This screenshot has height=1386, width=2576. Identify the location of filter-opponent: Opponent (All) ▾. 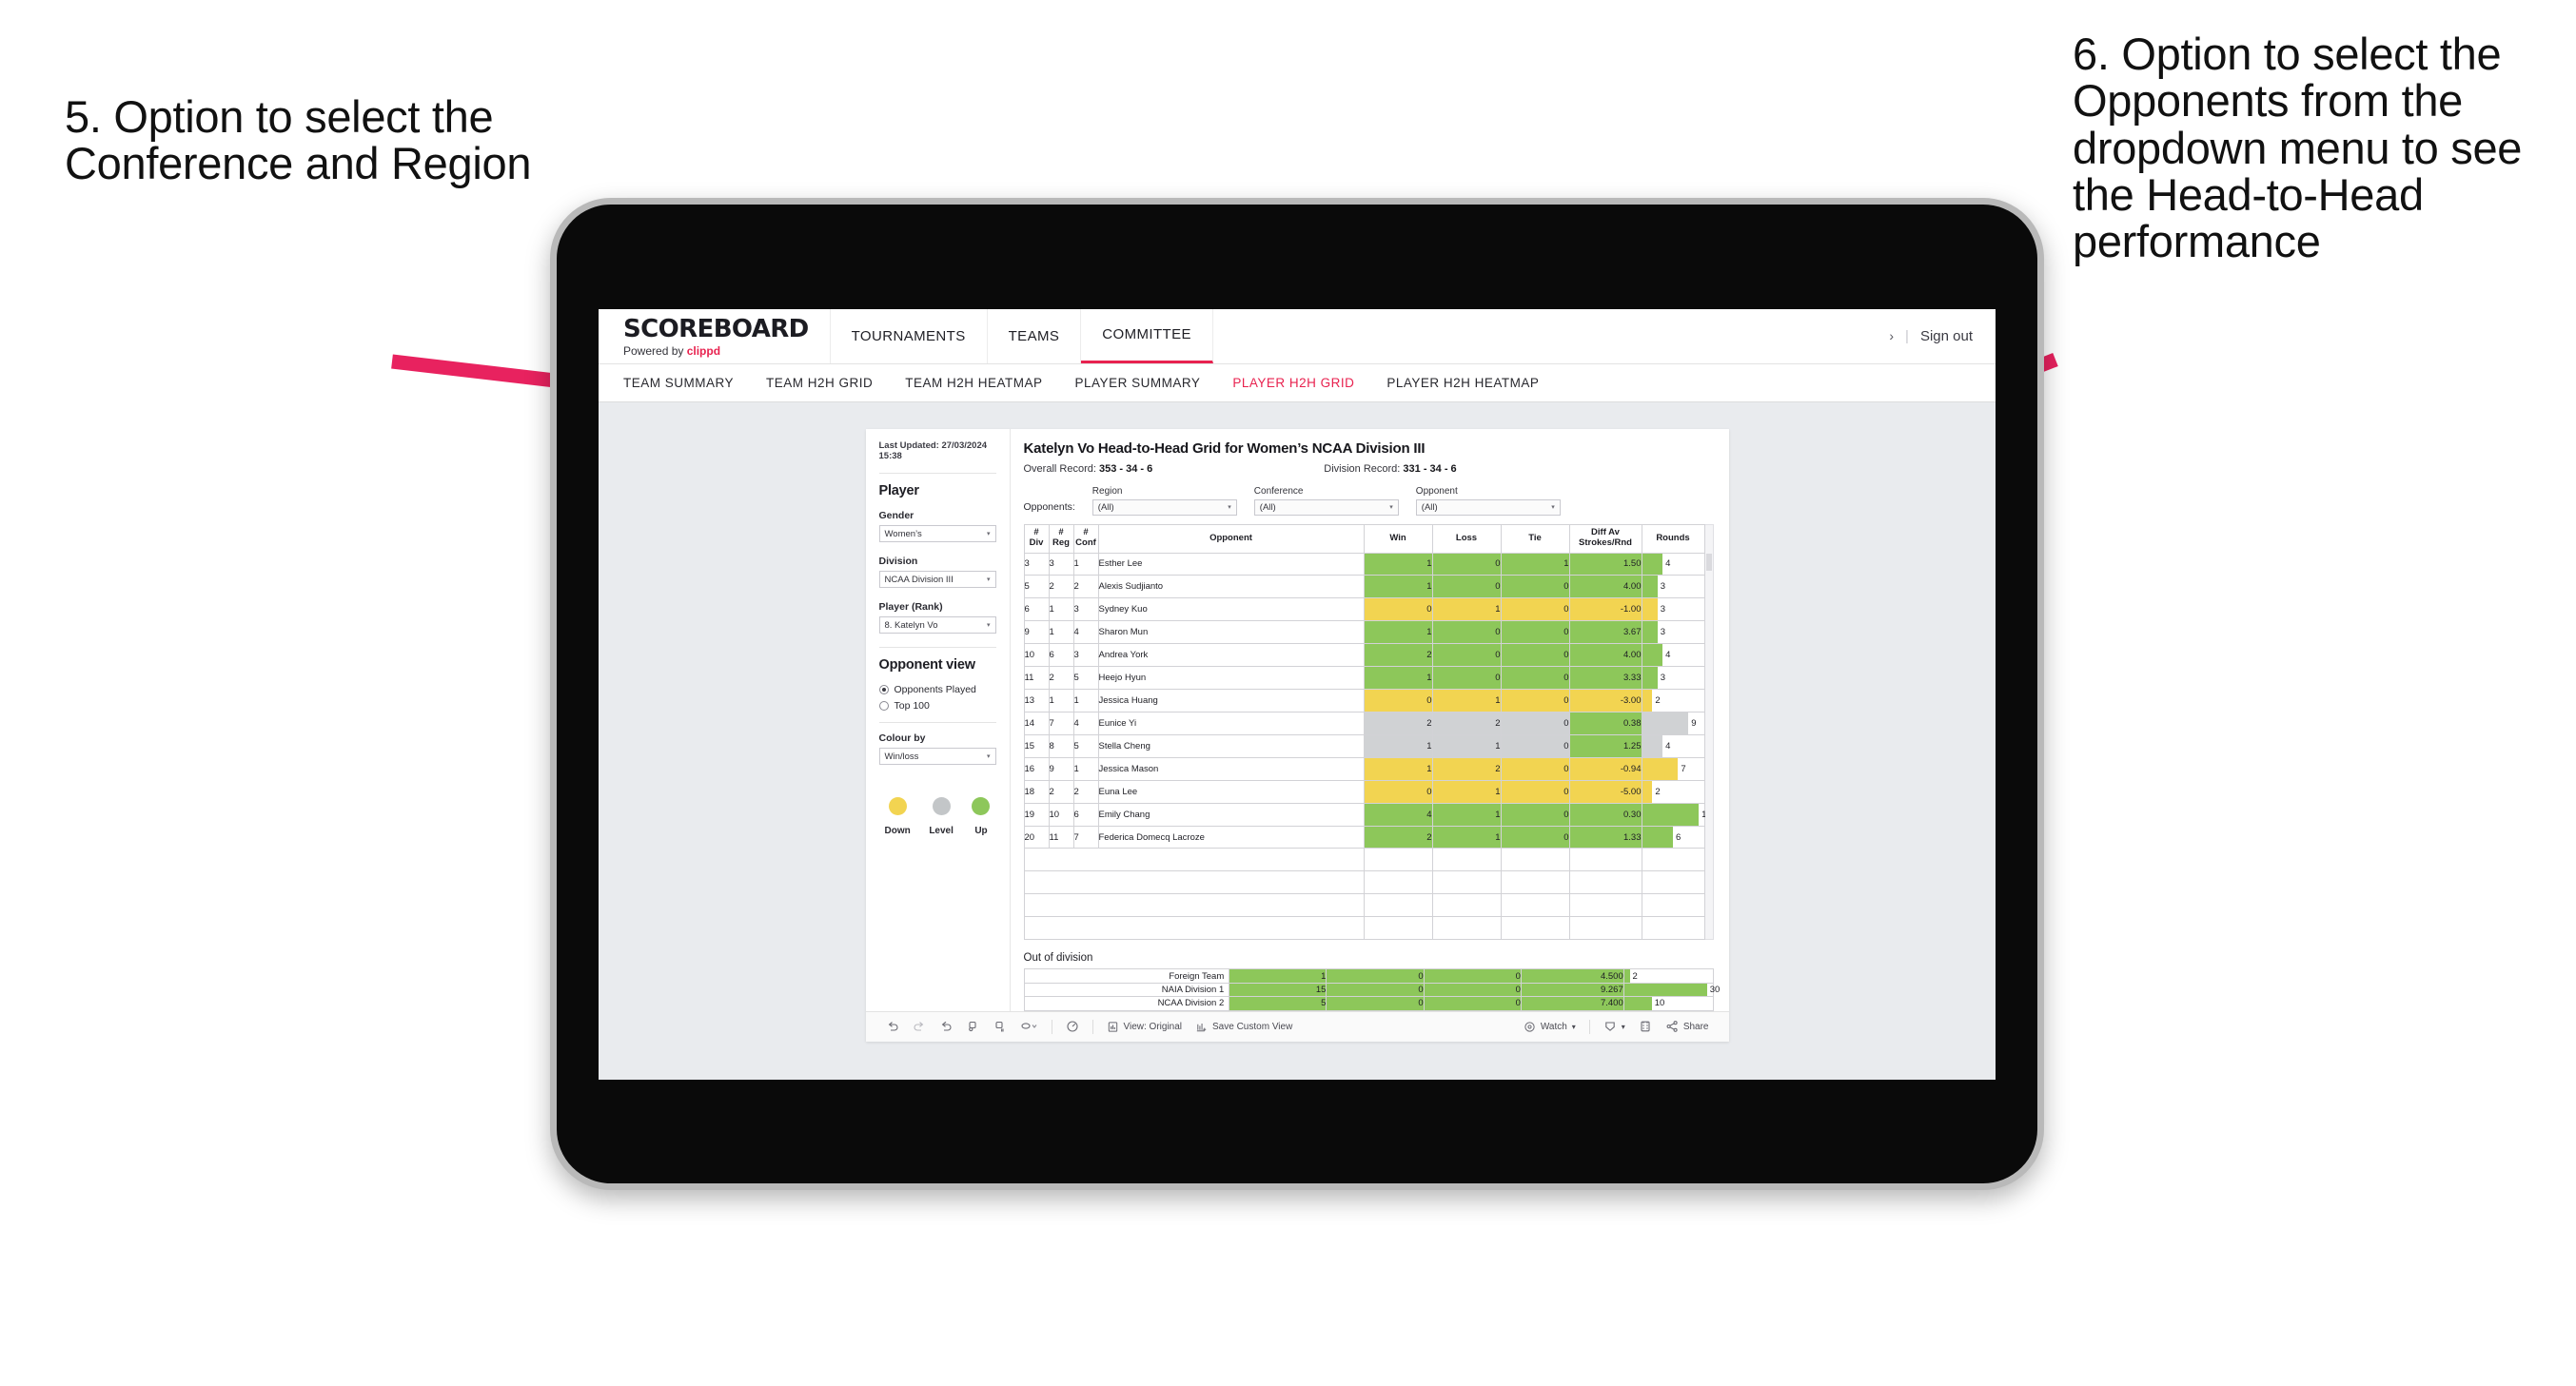
(1488, 501).